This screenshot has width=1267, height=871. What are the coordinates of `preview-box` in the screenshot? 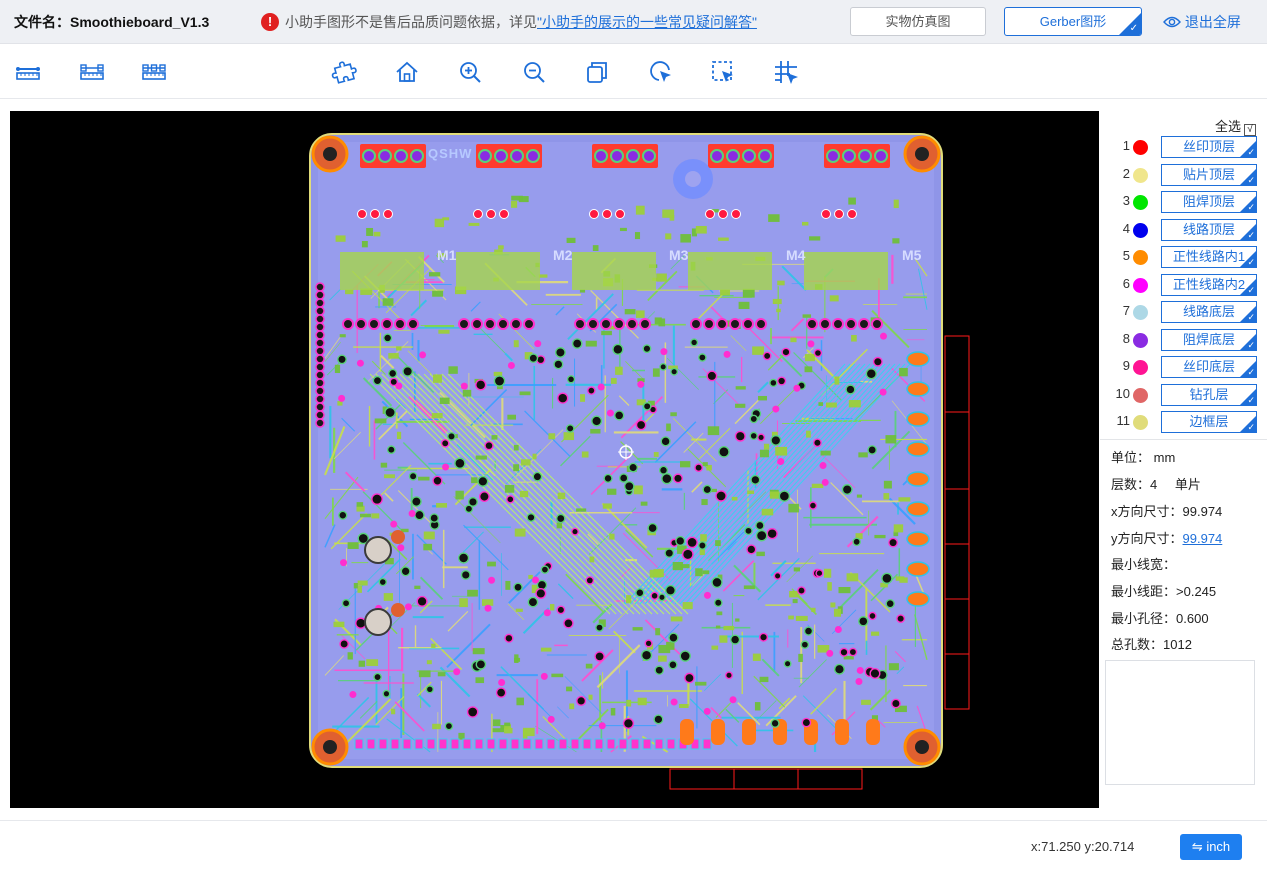 It's located at (1180, 722).